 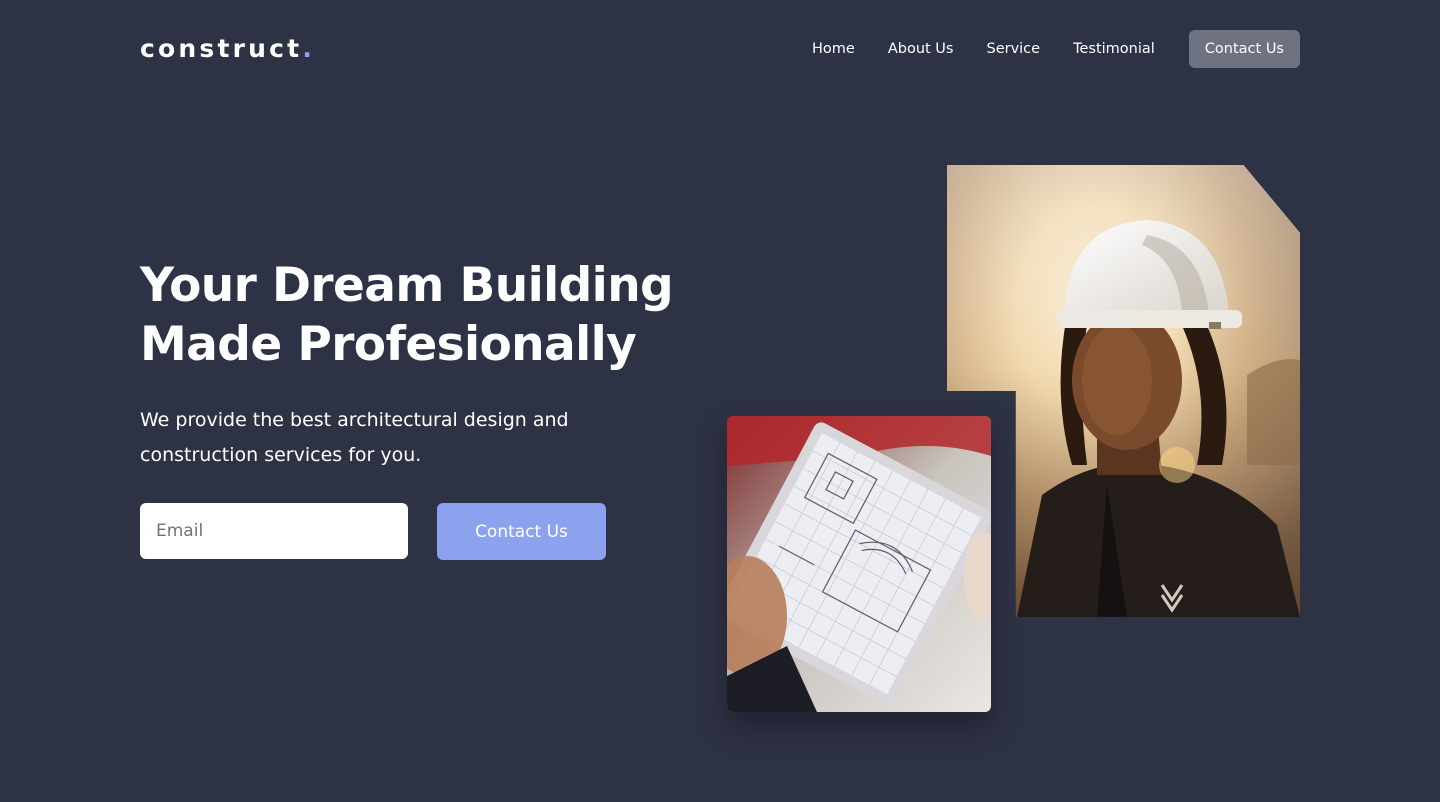 What do you see at coordinates (921, 49) in the screenshot?
I see `nav-about-us: About Us` at bounding box center [921, 49].